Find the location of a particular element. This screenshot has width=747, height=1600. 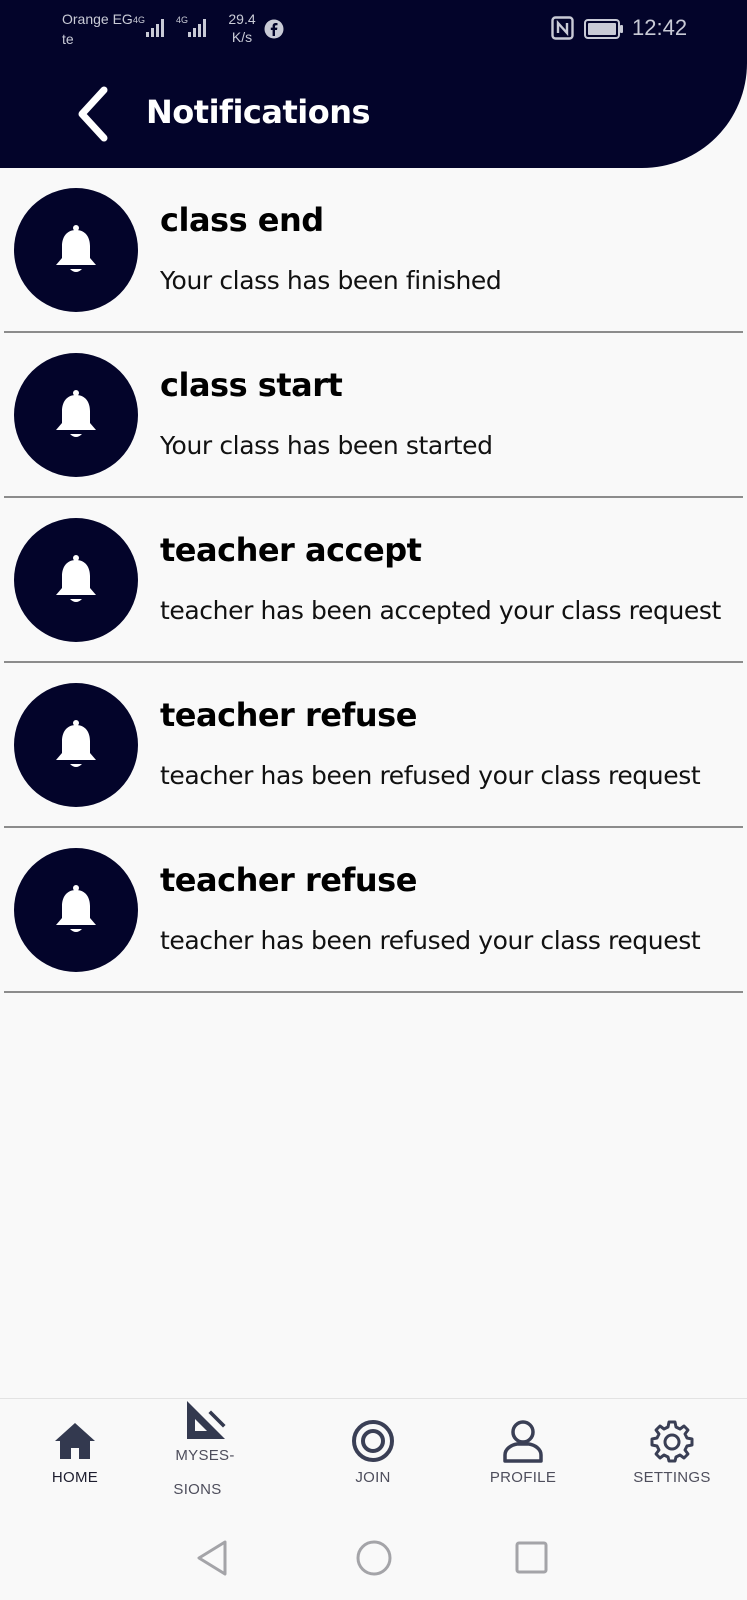

nav-profile-label: PROFILE is located at coordinates (523, 1477).